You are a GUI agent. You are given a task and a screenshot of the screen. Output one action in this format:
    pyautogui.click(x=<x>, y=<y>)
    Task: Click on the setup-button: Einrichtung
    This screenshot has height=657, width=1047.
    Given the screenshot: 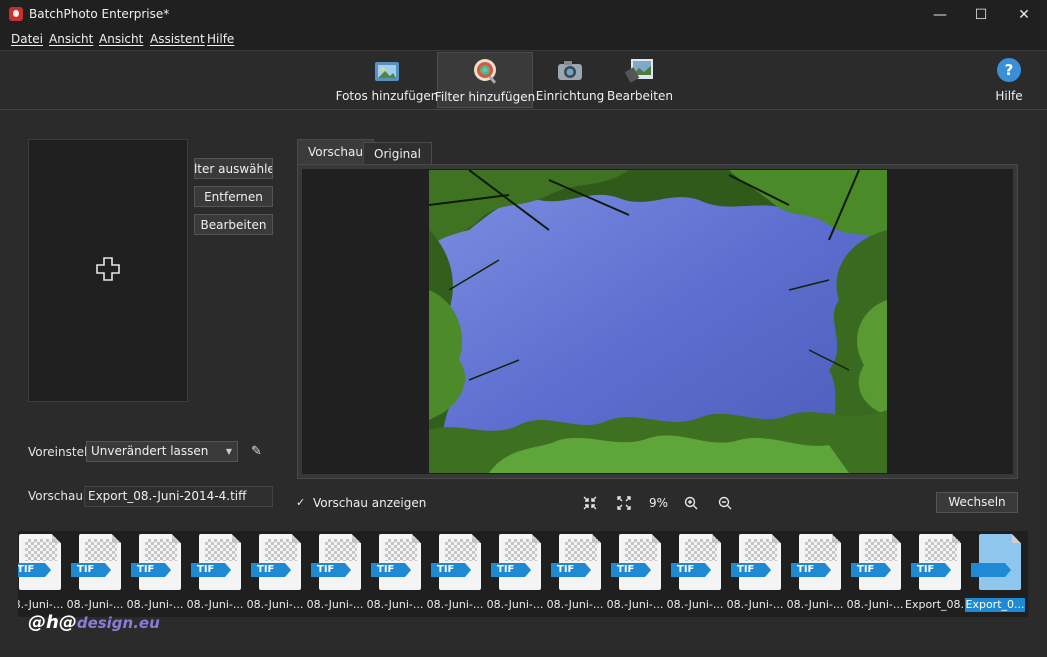 What is the action you would take?
    pyautogui.click(x=570, y=80)
    